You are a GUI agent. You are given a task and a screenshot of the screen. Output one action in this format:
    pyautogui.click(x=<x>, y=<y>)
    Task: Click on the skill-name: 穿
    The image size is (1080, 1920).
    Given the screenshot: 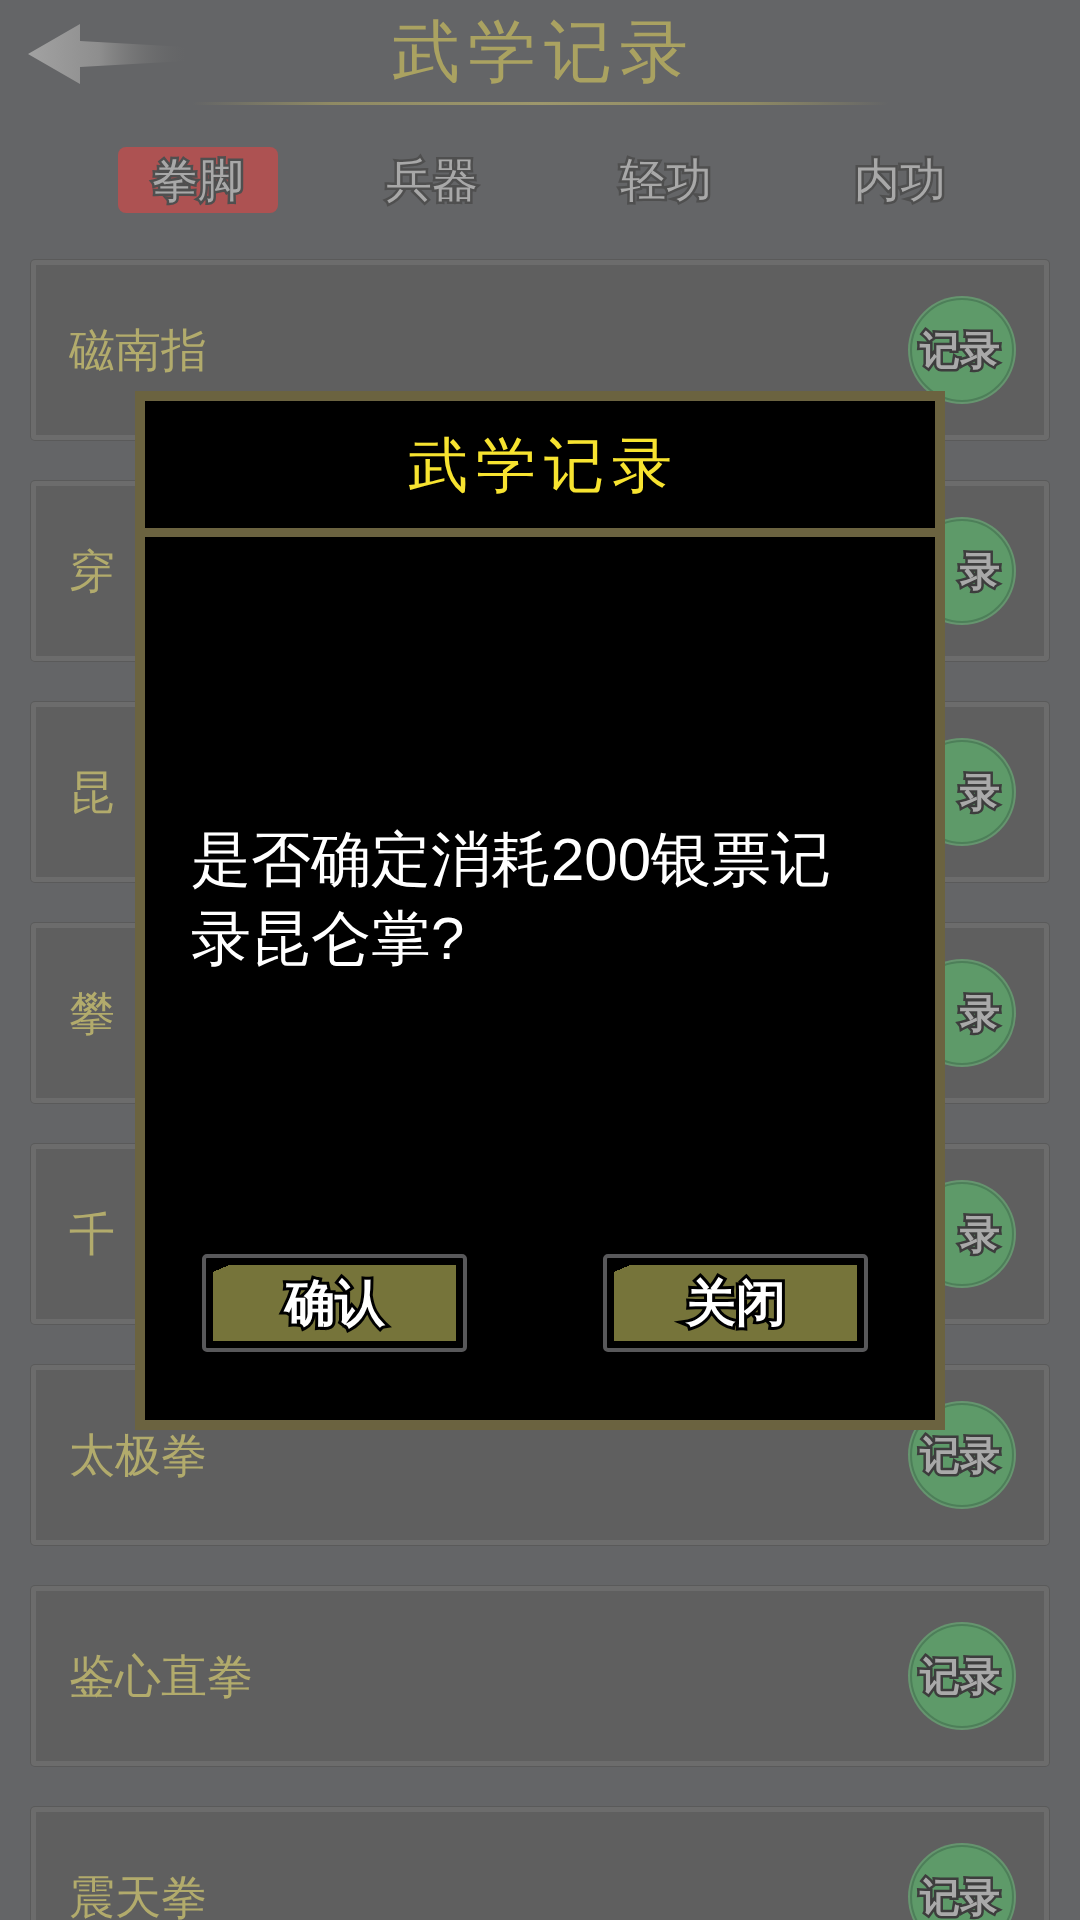 What is the action you would take?
    pyautogui.click(x=92, y=571)
    